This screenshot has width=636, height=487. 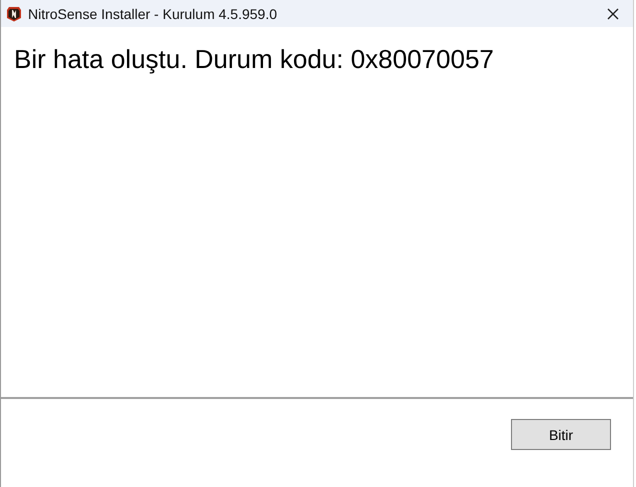 What do you see at coordinates (613, 14) in the screenshot?
I see `close-icon` at bounding box center [613, 14].